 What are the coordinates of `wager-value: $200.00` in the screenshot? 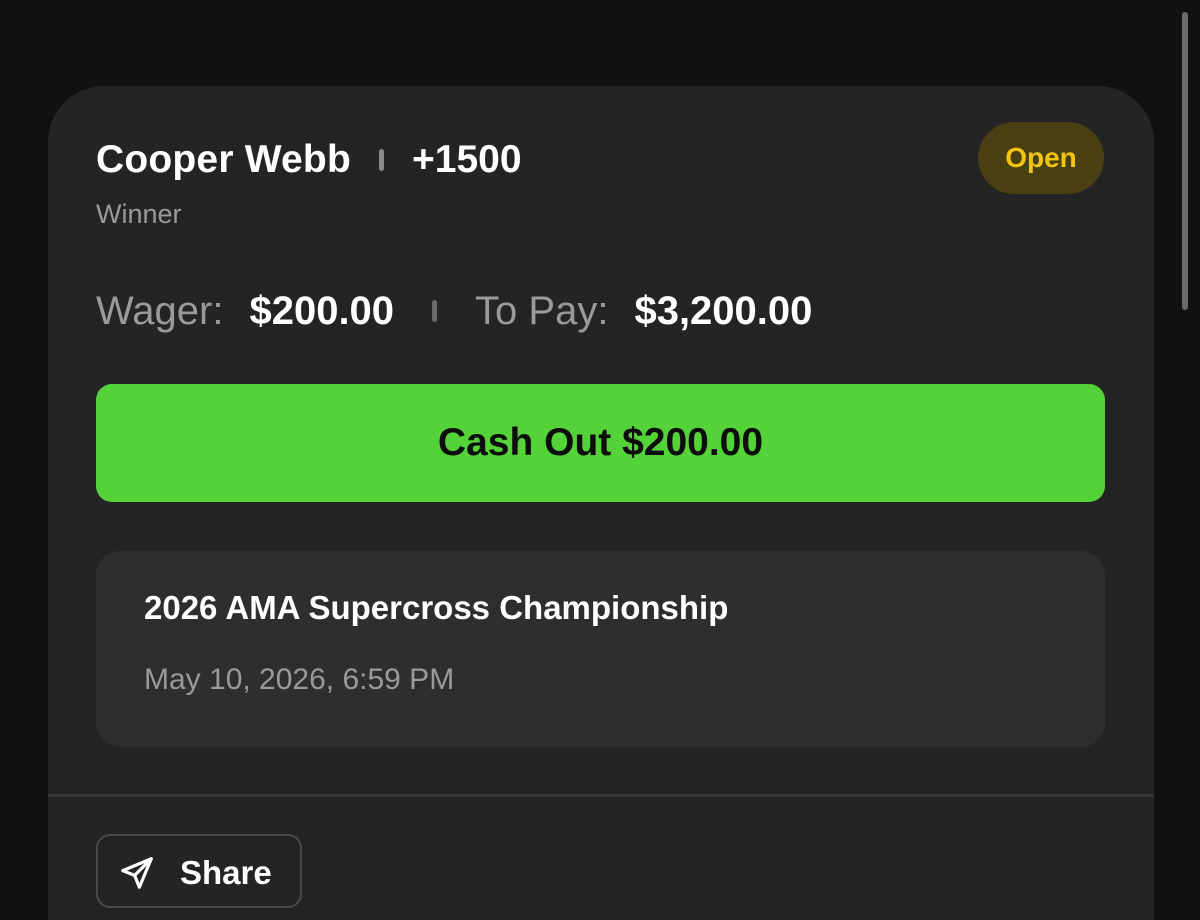 It's located at (322, 310).